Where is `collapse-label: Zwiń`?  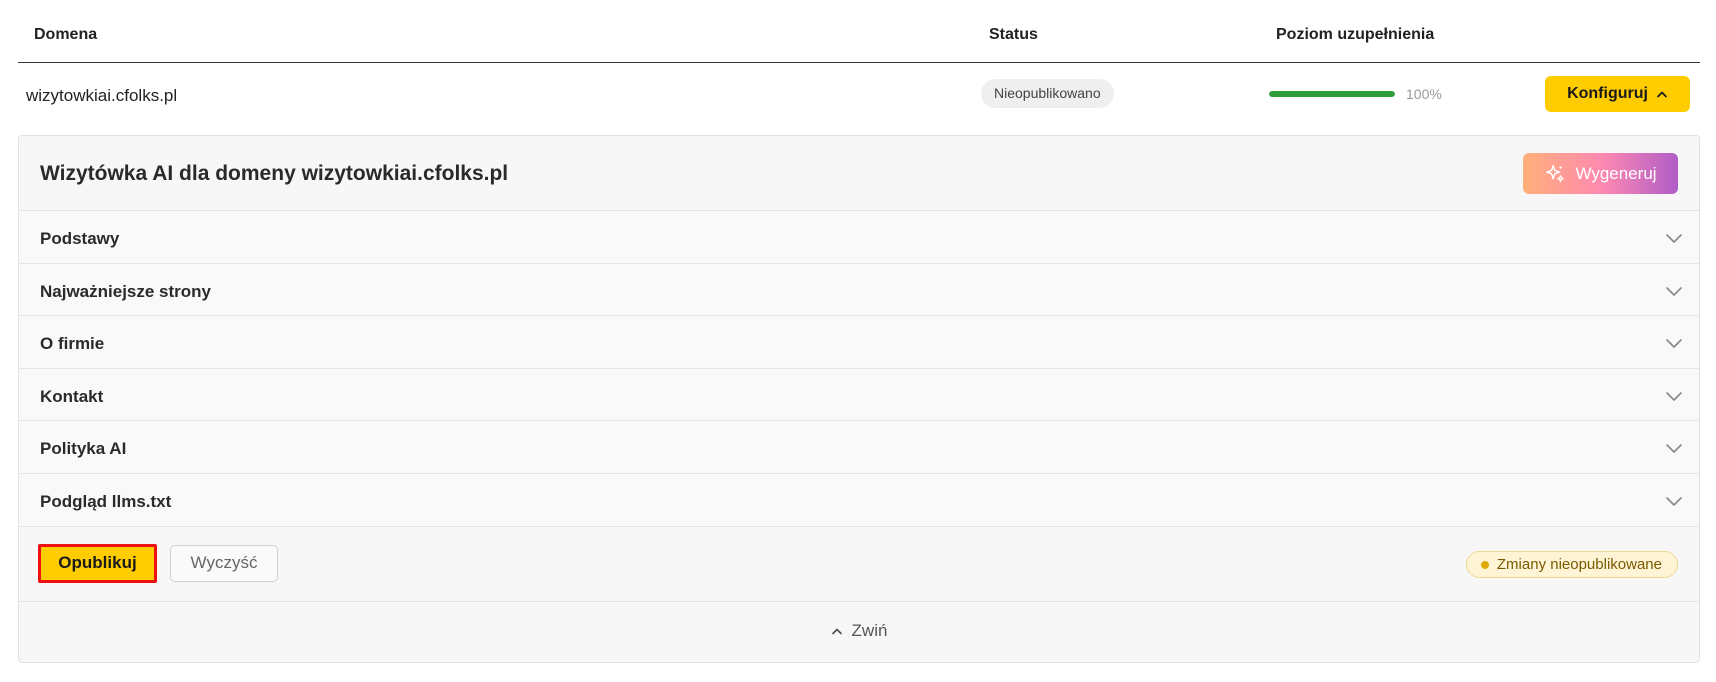 collapse-label: Zwiń is located at coordinates (869, 630).